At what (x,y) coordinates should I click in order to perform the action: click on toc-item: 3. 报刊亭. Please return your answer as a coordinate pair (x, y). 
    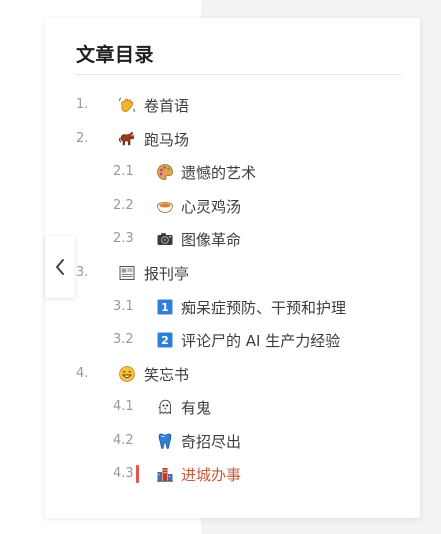
    Looking at the image, I should click on (232, 273).